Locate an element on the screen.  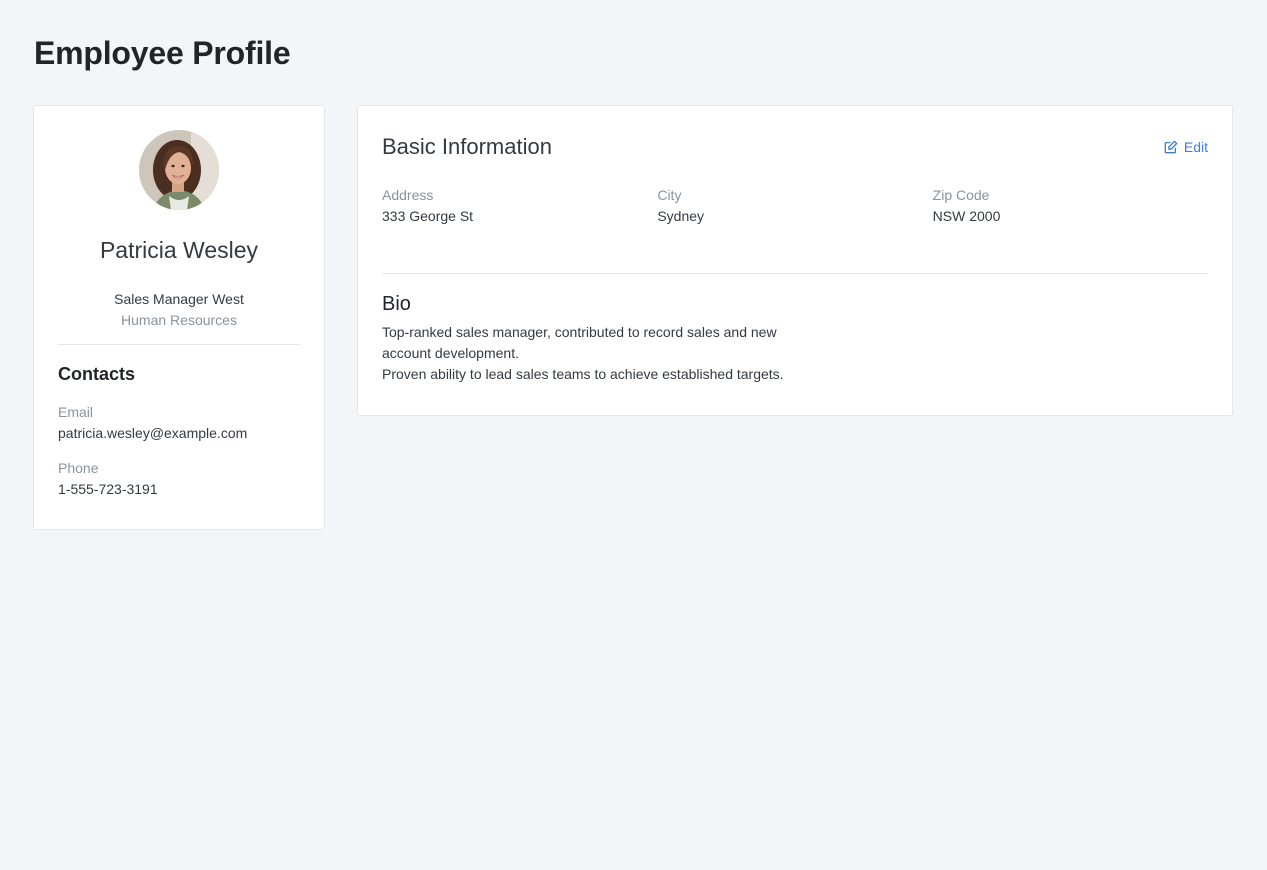
zip-value: NSW 2000 is located at coordinates (966, 216).